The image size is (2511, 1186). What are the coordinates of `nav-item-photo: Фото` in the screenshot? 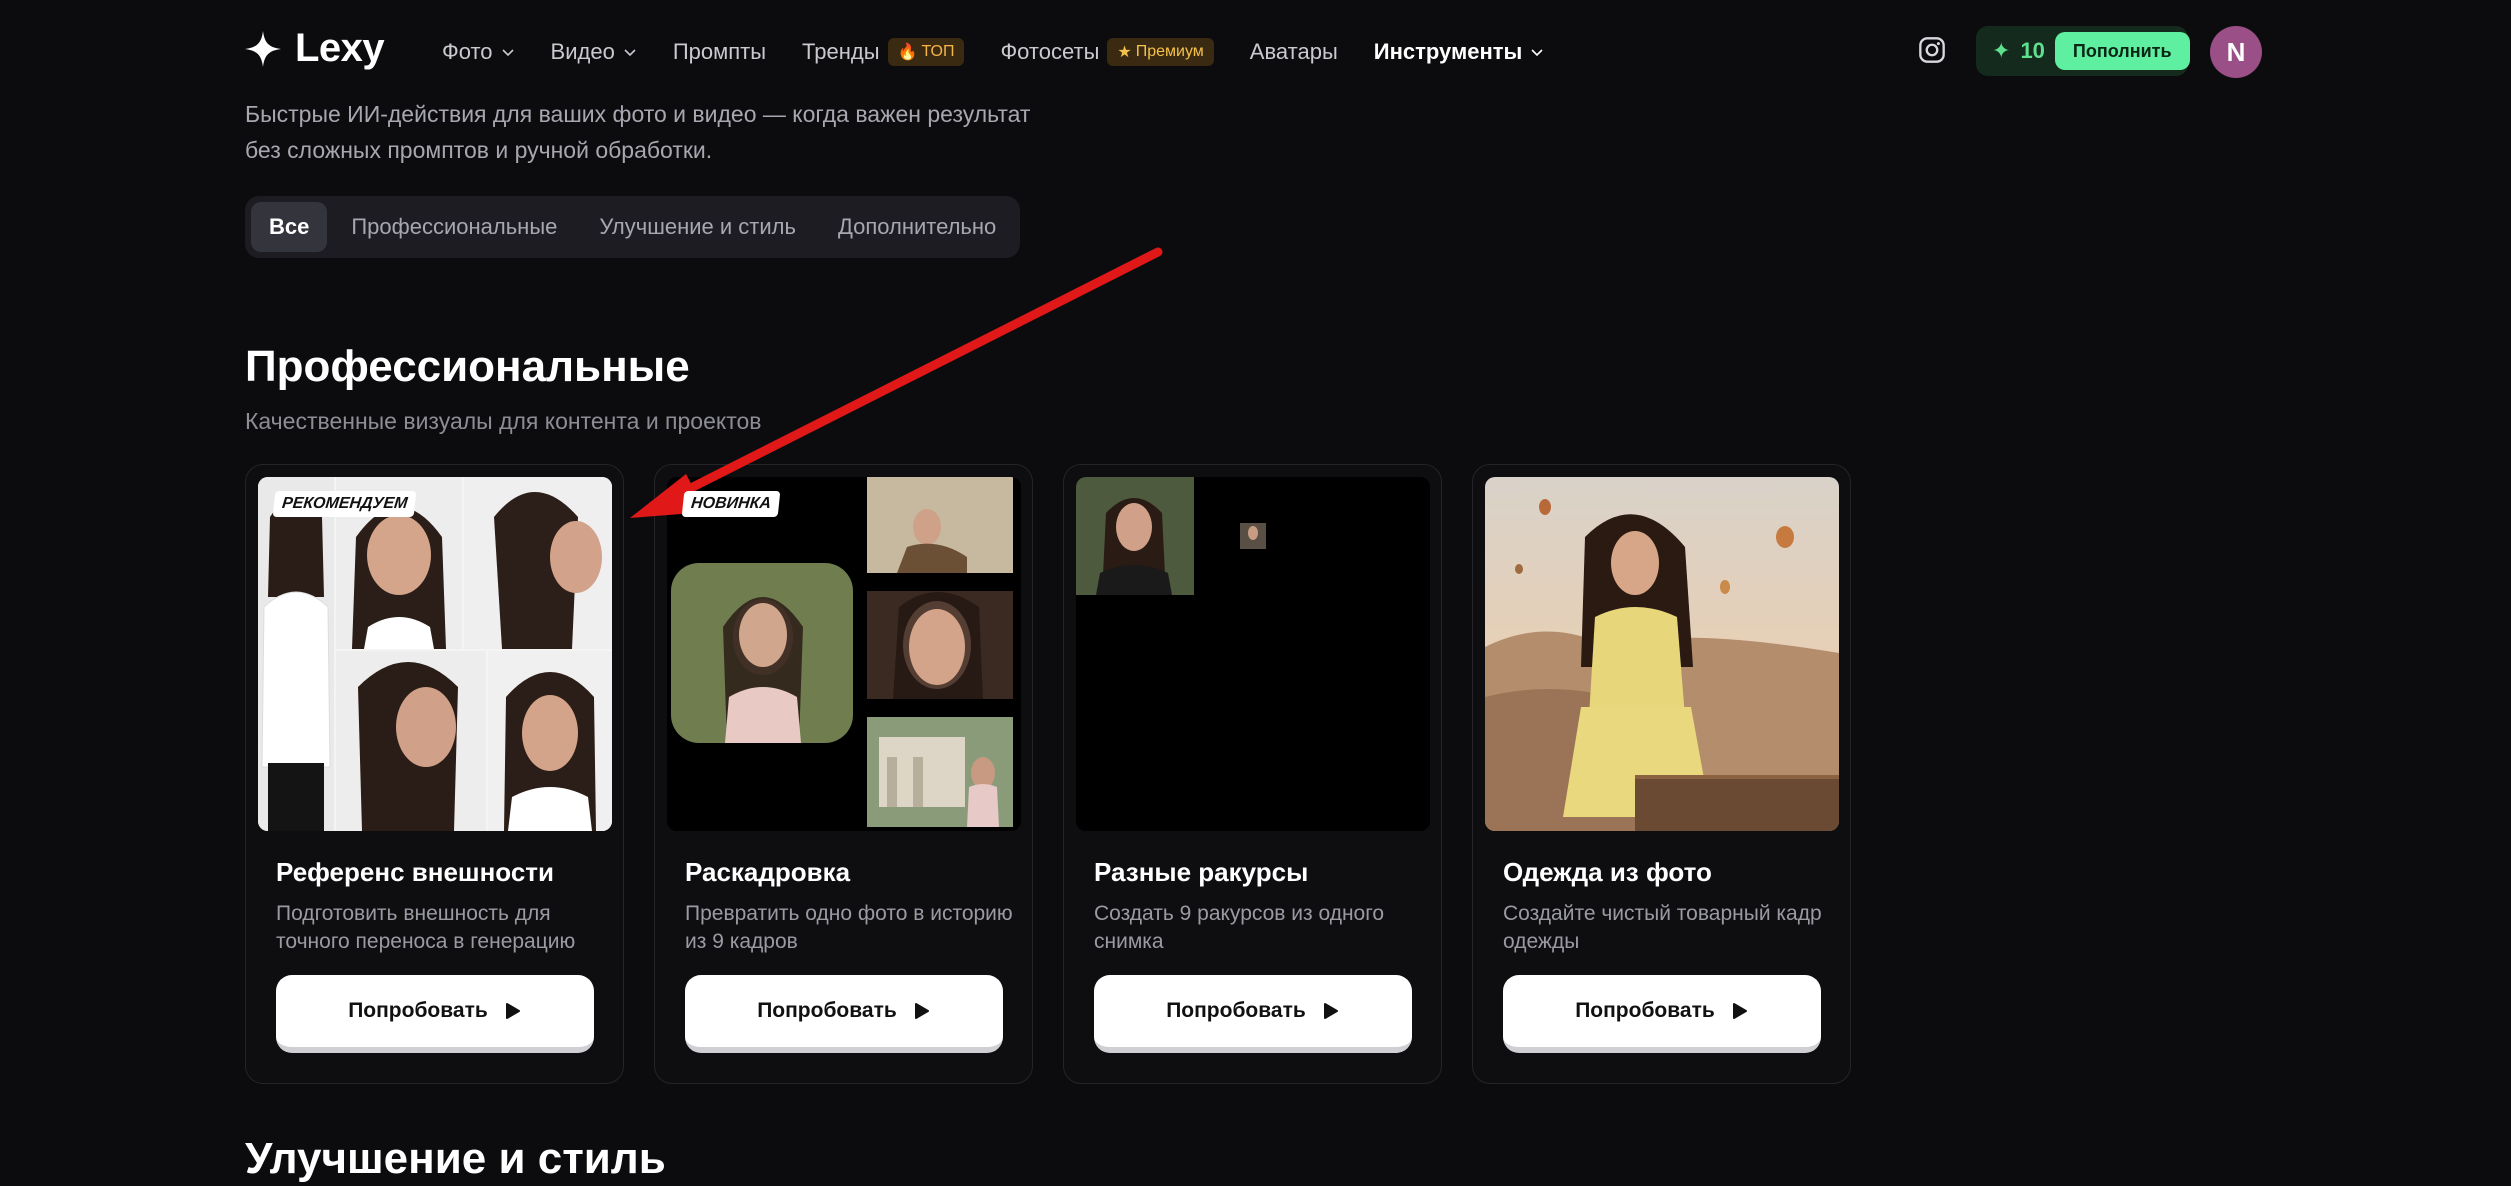 It's located at (478, 52).